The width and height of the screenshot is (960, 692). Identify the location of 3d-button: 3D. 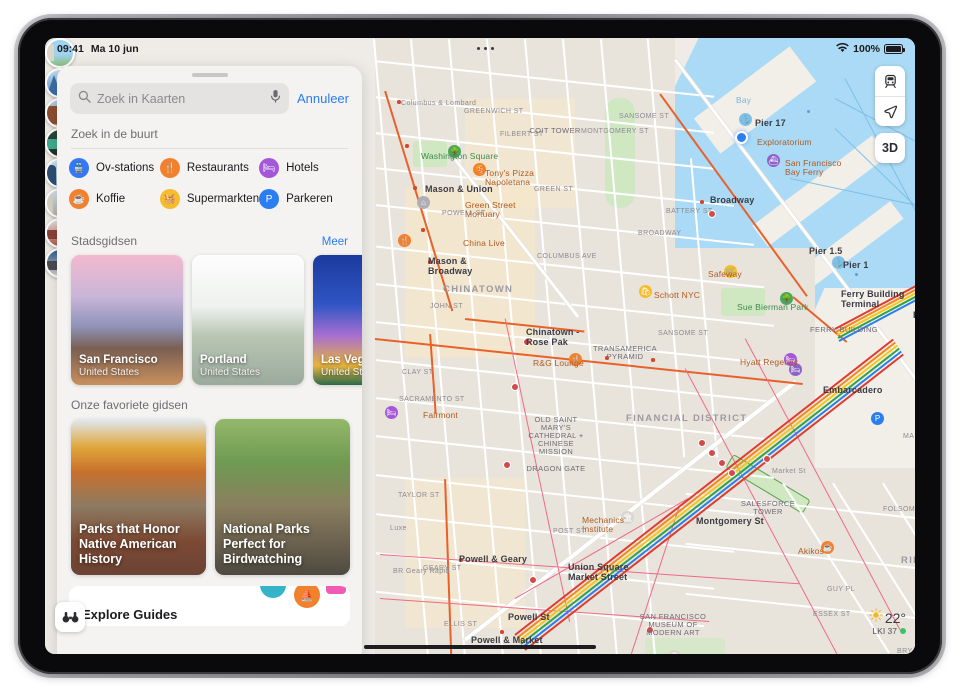
(890, 148).